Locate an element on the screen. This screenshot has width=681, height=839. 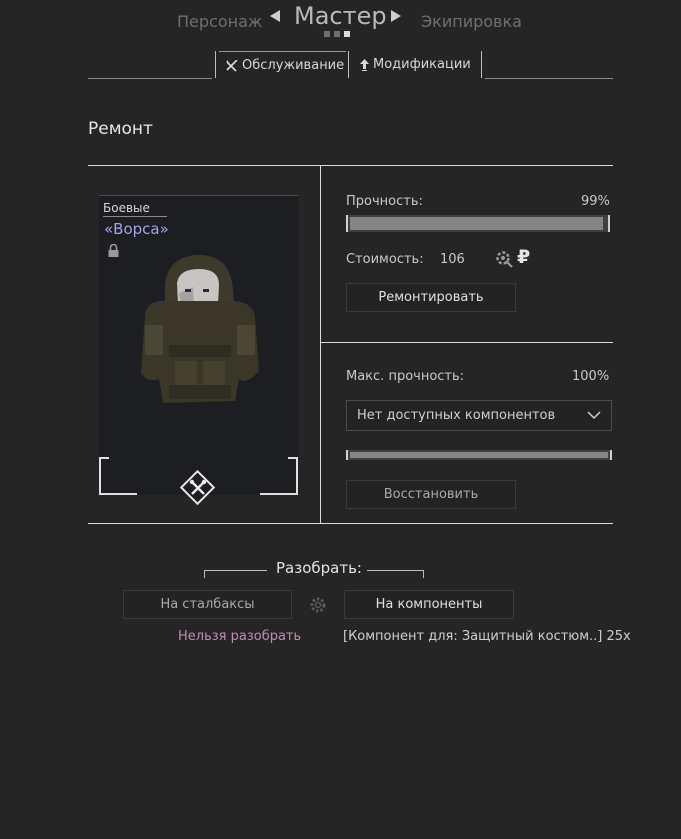
components-button: На компоненты is located at coordinates (429, 604).